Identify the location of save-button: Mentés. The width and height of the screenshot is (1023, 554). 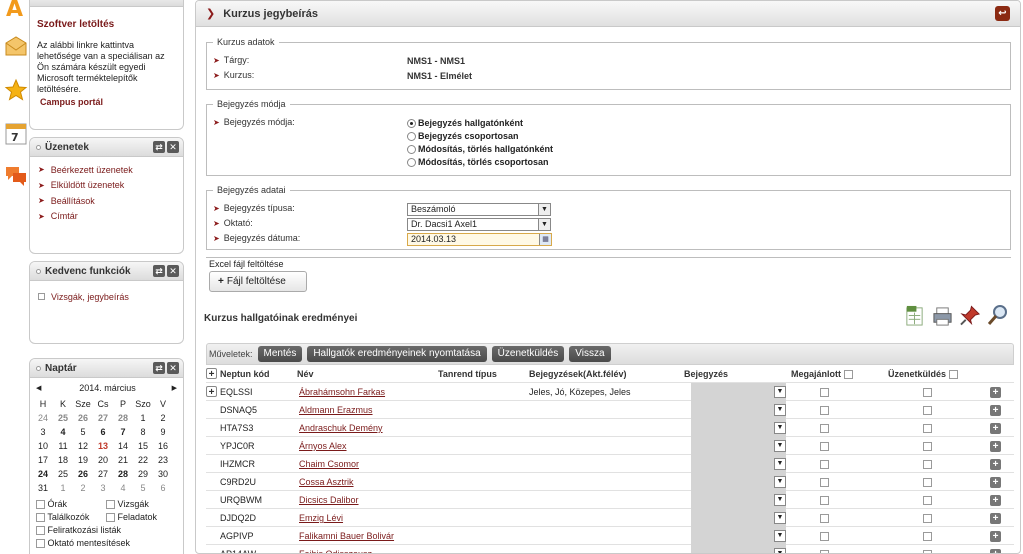
(280, 354).